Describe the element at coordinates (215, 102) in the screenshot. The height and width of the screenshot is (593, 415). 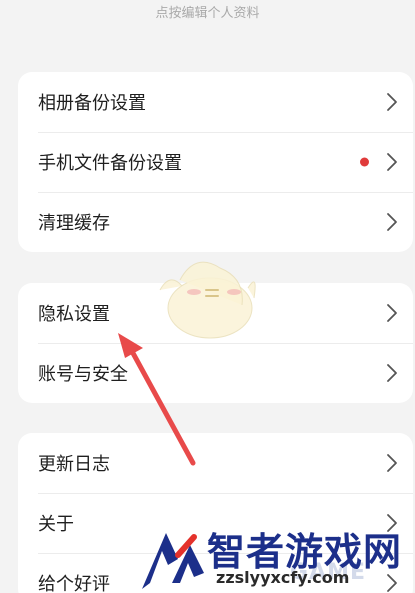
I see `album-backup-settings-row: 相册备份设置` at that location.